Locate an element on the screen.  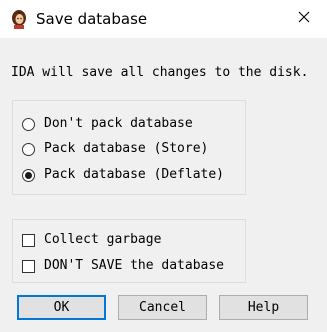
radio-label: Pack database (Store) is located at coordinates (126, 148).